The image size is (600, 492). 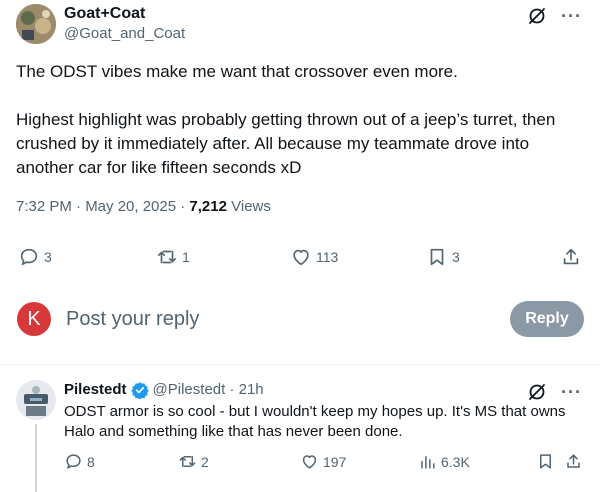 What do you see at coordinates (139, 390) in the screenshot?
I see `verified-badge-icon` at bounding box center [139, 390].